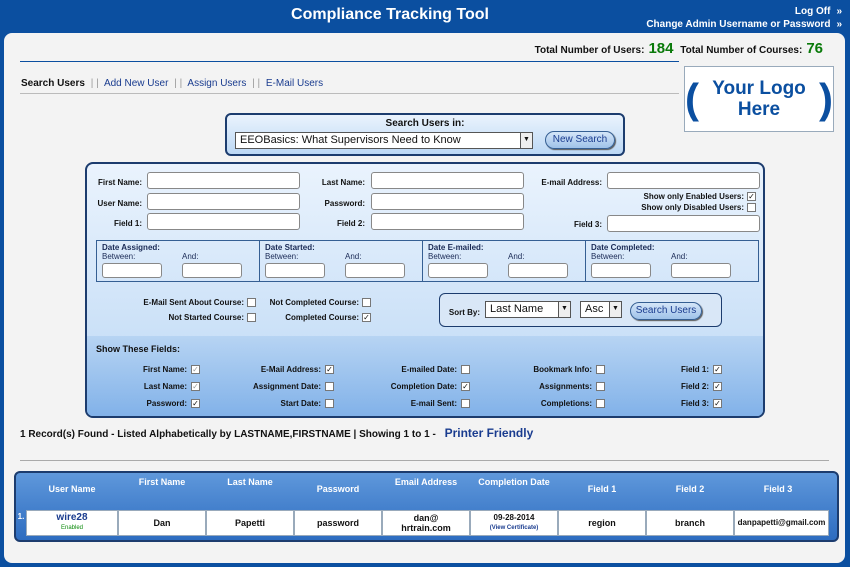 This screenshot has width=850, height=567. Describe the element at coordinates (565, 386) in the screenshot. I see `sf-assignments-label: Assignments:` at that location.